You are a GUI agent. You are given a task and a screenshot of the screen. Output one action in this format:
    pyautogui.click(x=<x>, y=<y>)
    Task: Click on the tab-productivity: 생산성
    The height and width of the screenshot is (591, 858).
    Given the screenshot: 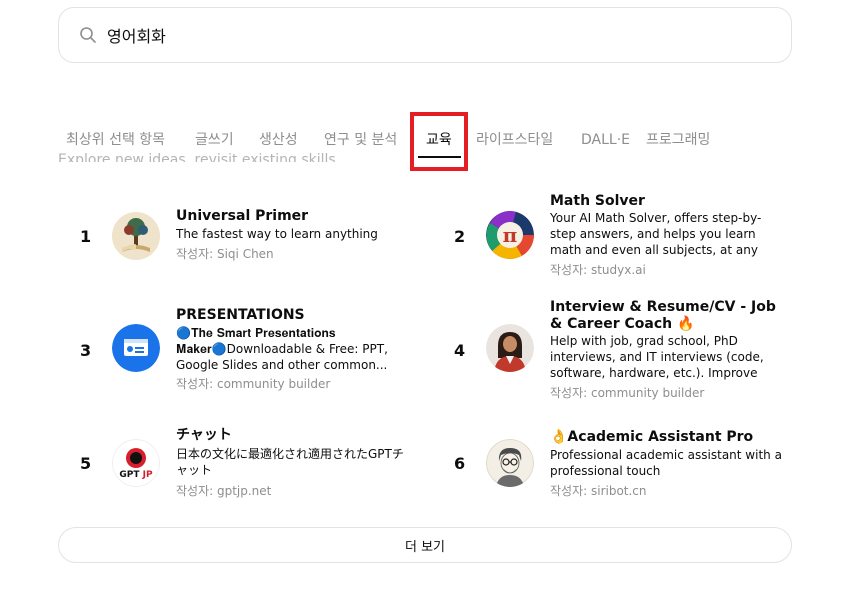 What is the action you would take?
    pyautogui.click(x=278, y=140)
    